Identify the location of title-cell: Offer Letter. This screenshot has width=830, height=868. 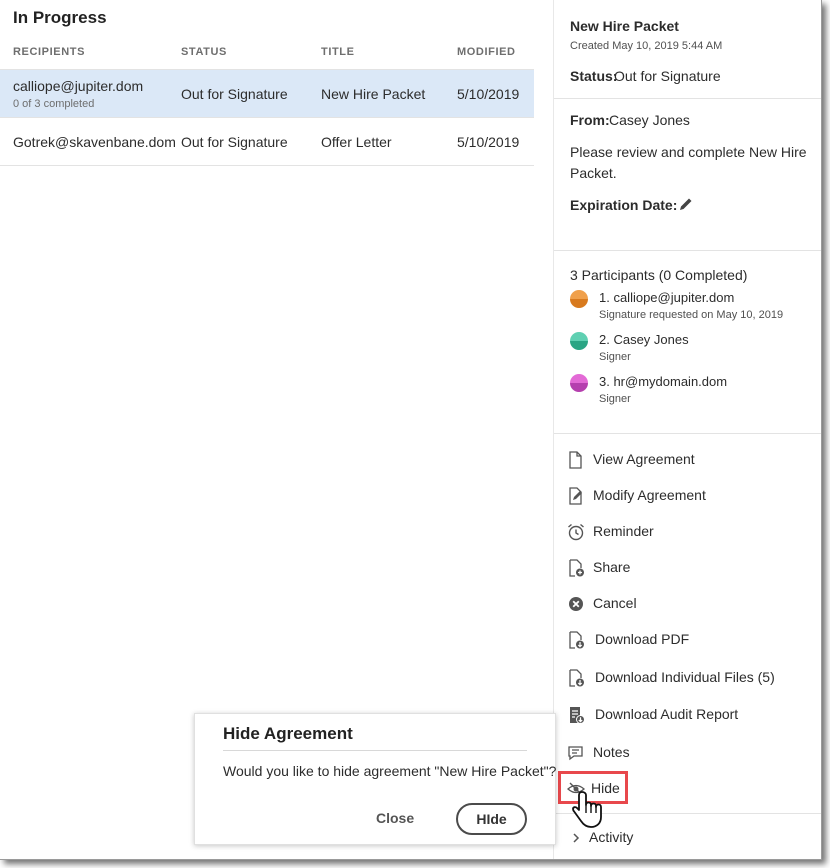
(356, 142).